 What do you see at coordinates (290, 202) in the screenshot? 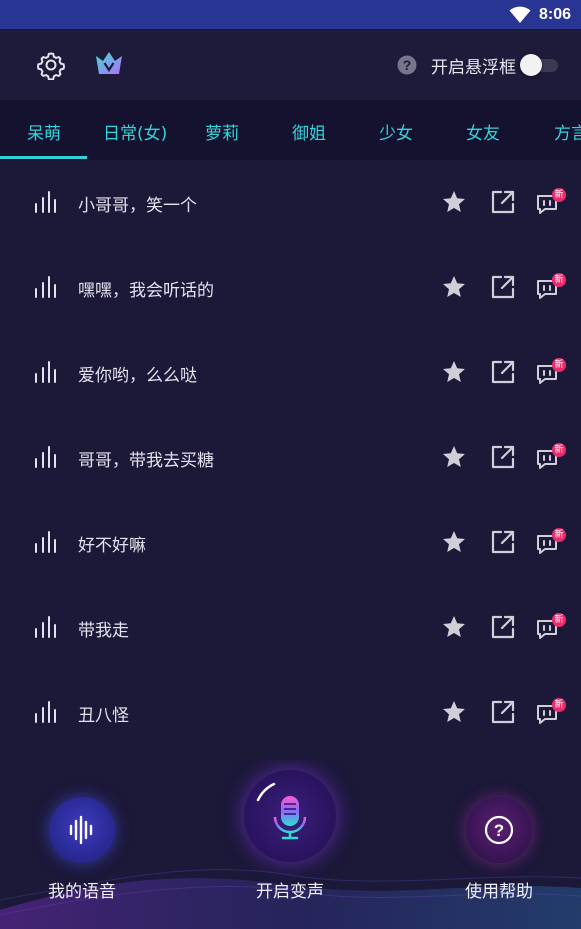
I see `voice-item-row: 小哥哥，笑一个 新` at bounding box center [290, 202].